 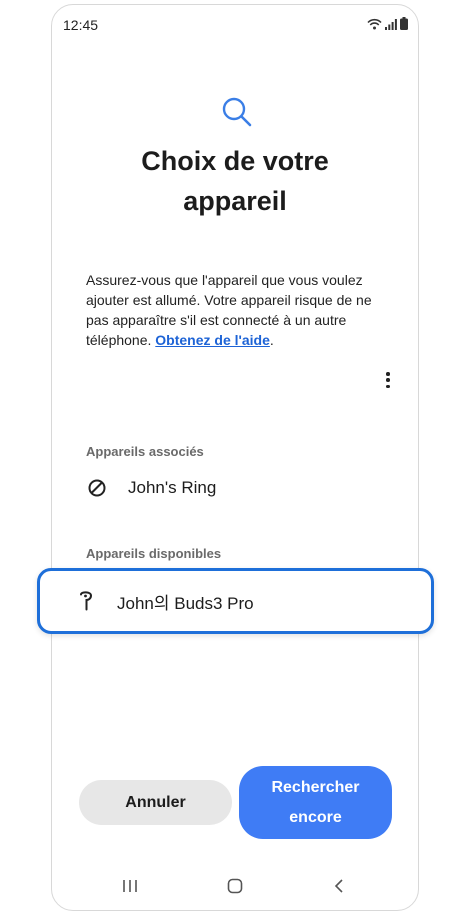 I want to click on home-icon, so click(x=235, y=886).